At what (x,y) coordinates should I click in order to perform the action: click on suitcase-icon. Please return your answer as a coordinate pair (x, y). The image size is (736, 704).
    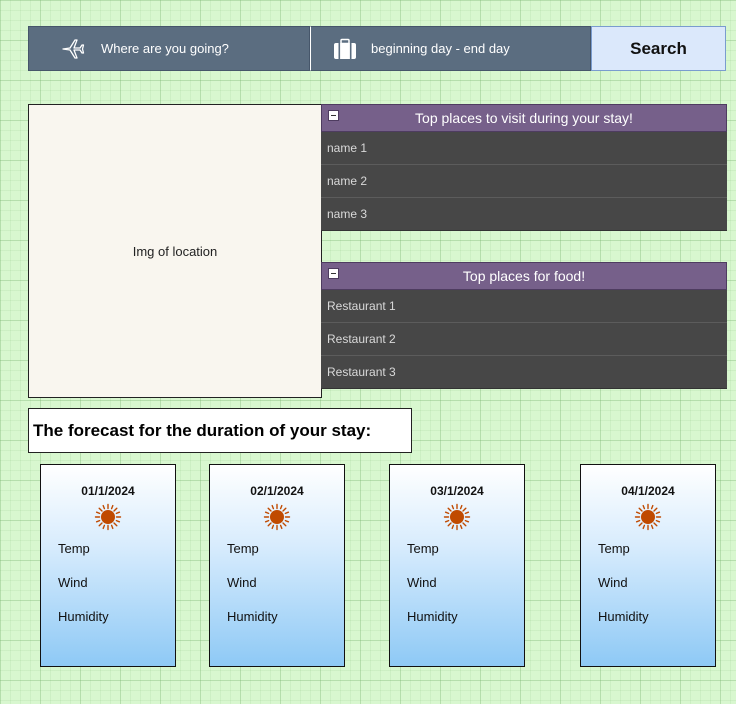
    Looking at the image, I should click on (345, 49).